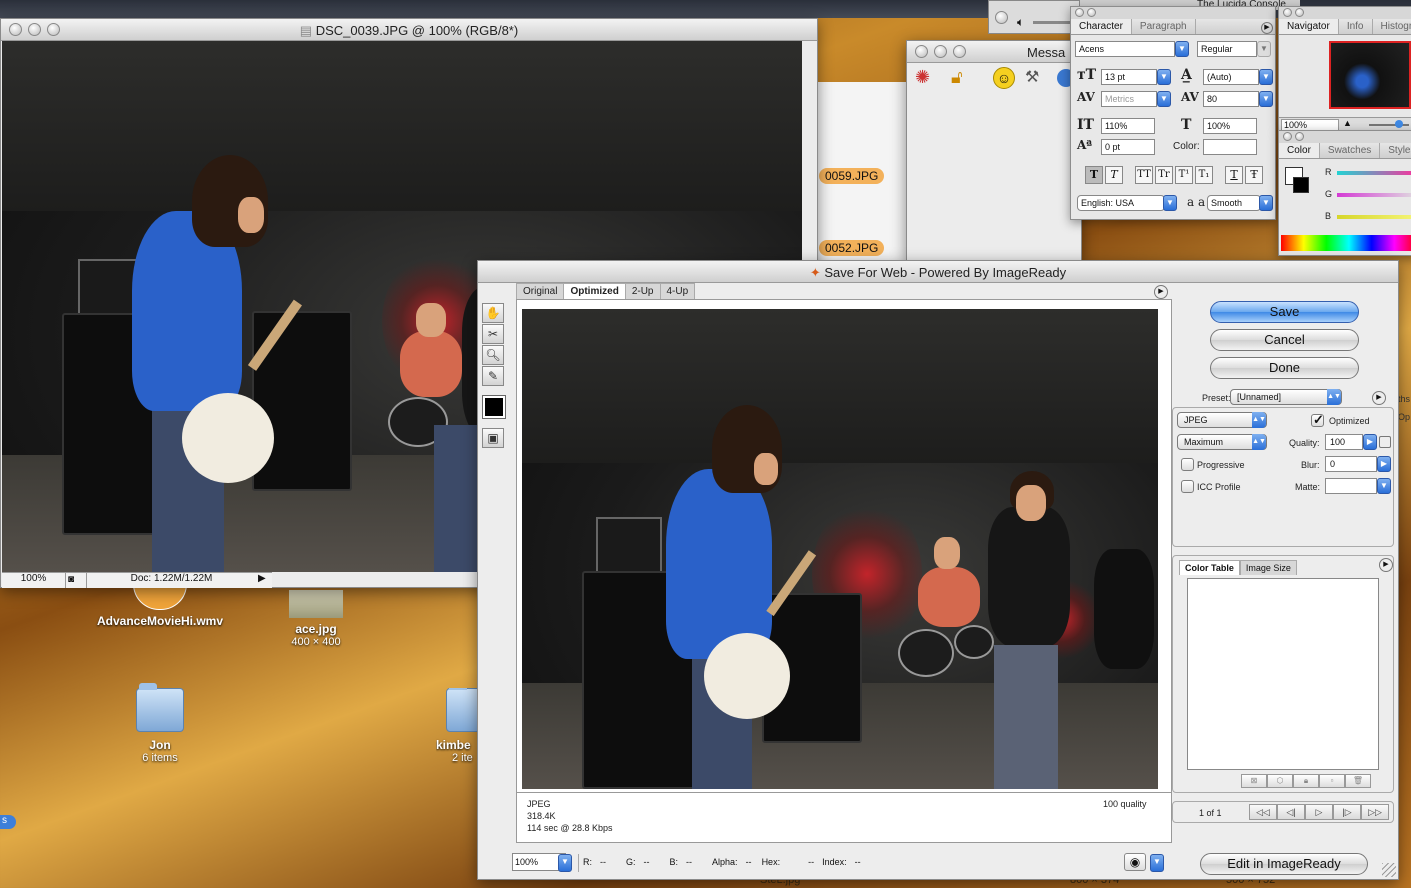 The height and width of the screenshot is (888, 1411). What do you see at coordinates (1284, 864) in the screenshot?
I see `edit-in-imageready-button: Edit in ImageReady` at bounding box center [1284, 864].